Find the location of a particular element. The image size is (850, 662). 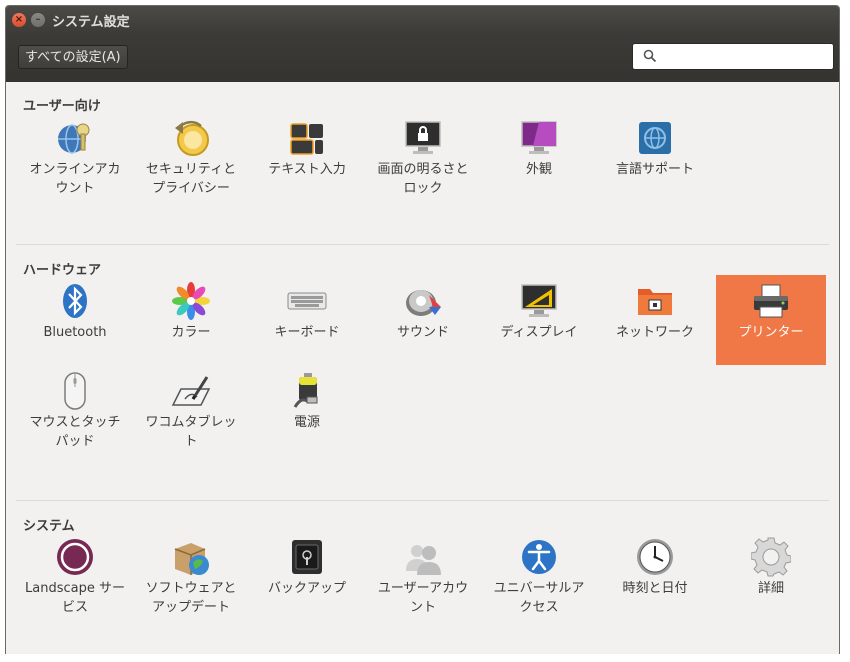

search-input is located at coordinates (745, 57).